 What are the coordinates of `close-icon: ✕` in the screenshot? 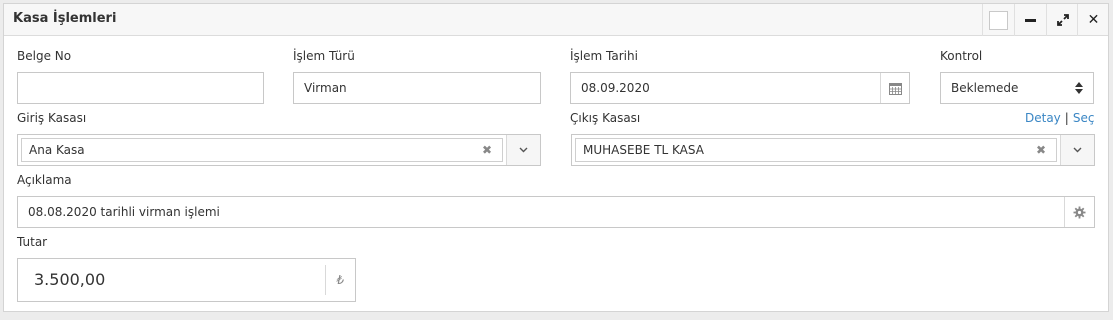 It's located at (1093, 20).